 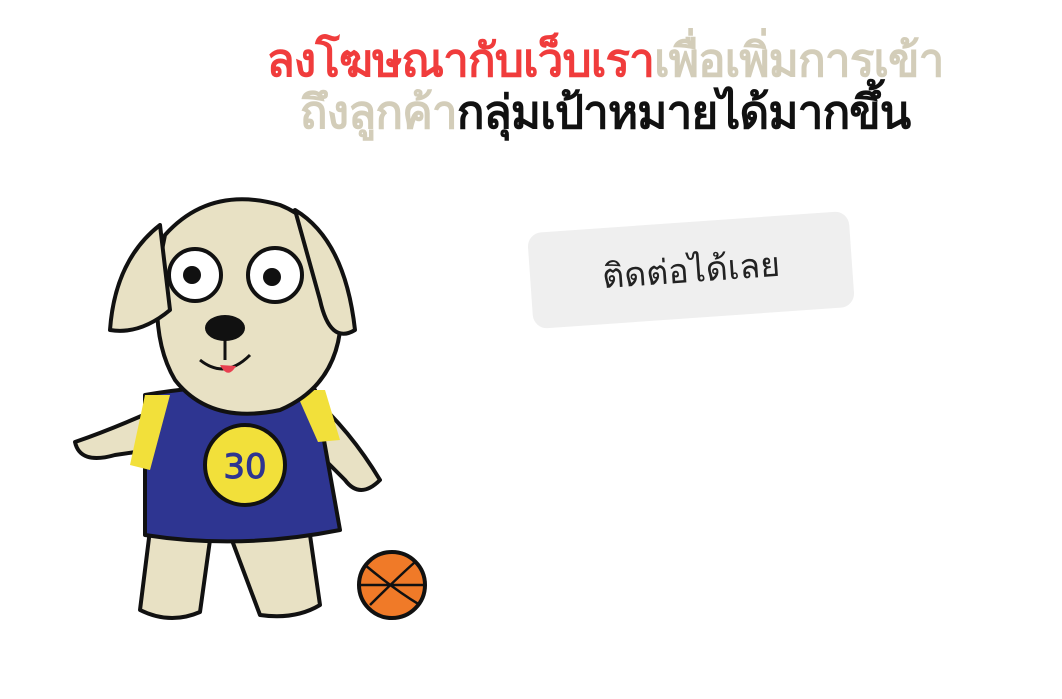 I want to click on headline-line-1: ลงโฆษณากับเว็บเราเพื่อเพิ่มการเข้า, so click(x=605, y=60).